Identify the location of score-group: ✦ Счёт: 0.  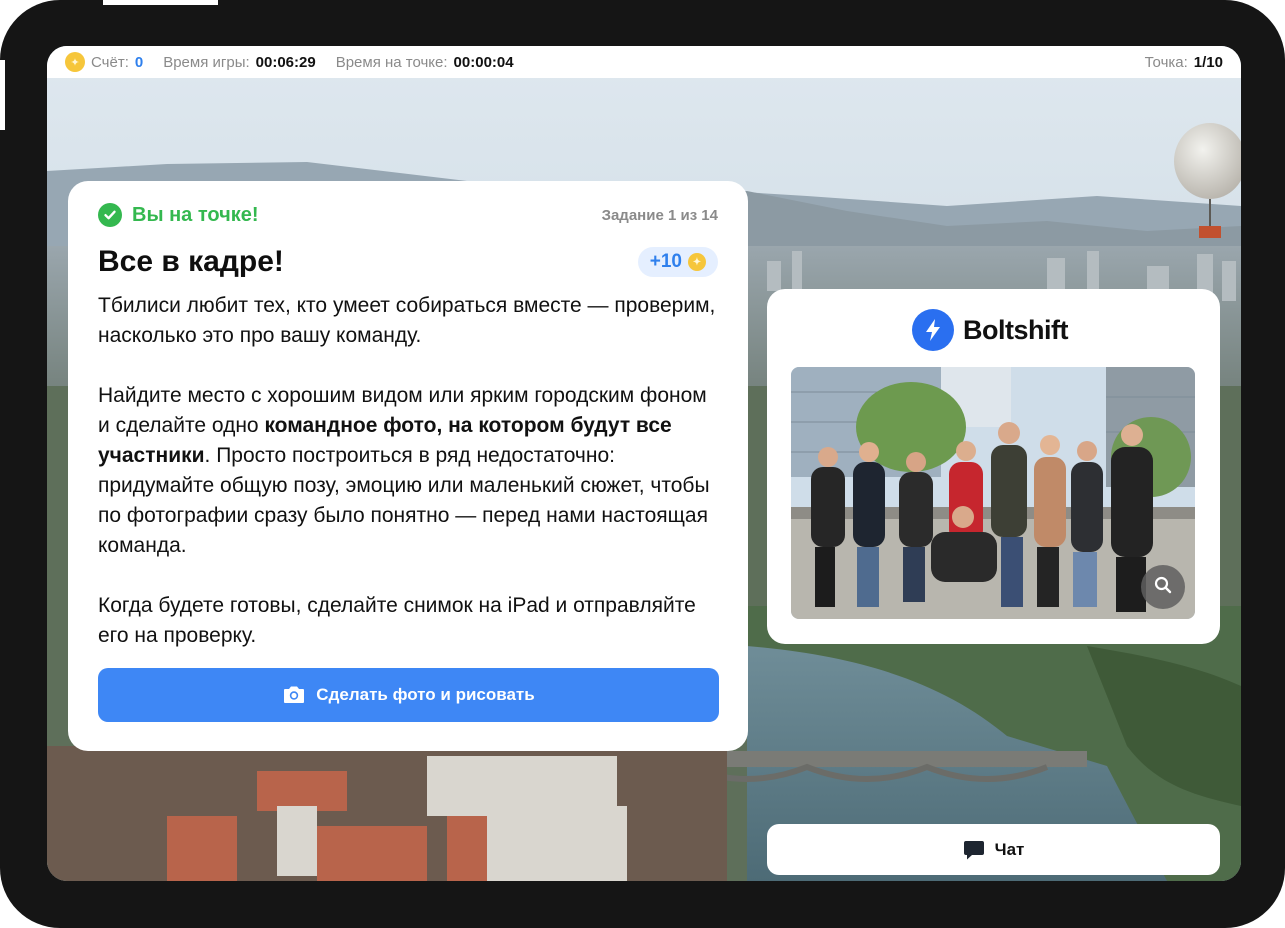
(104, 62).